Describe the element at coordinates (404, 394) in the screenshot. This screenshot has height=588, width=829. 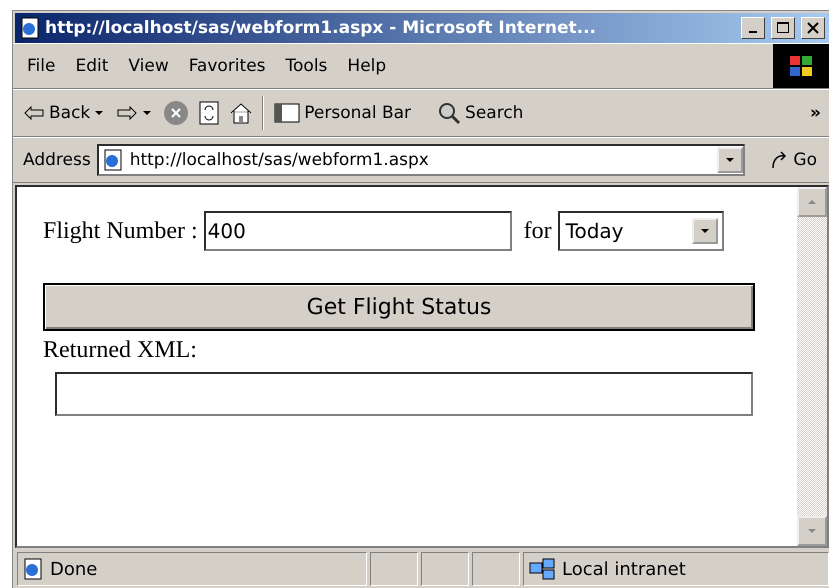
I see `returned-xml-field` at that location.